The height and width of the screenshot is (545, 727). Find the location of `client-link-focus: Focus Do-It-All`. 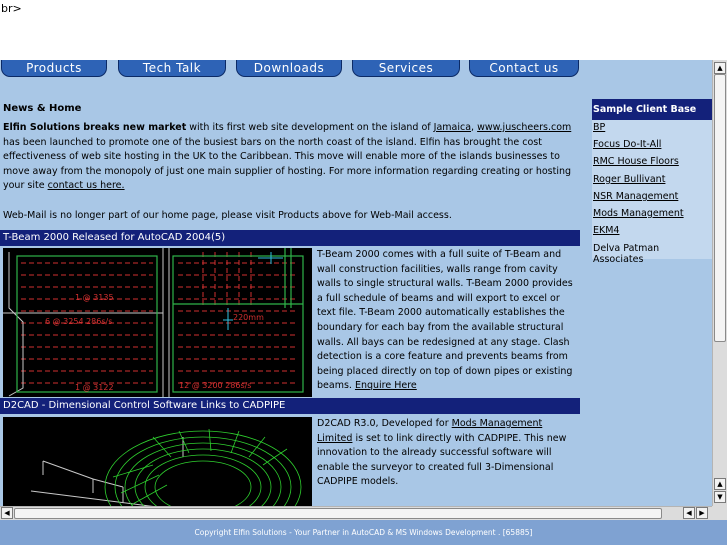

client-link-focus: Focus Do-It-All is located at coordinates (627, 144).